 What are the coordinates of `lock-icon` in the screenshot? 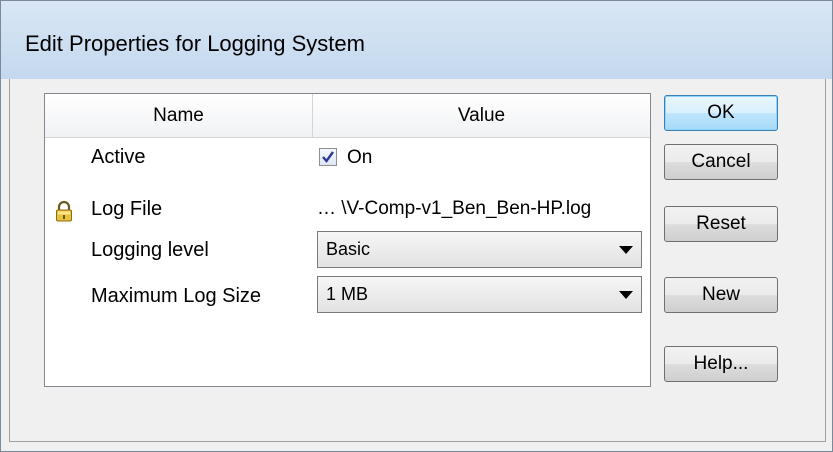 It's located at (64, 211).